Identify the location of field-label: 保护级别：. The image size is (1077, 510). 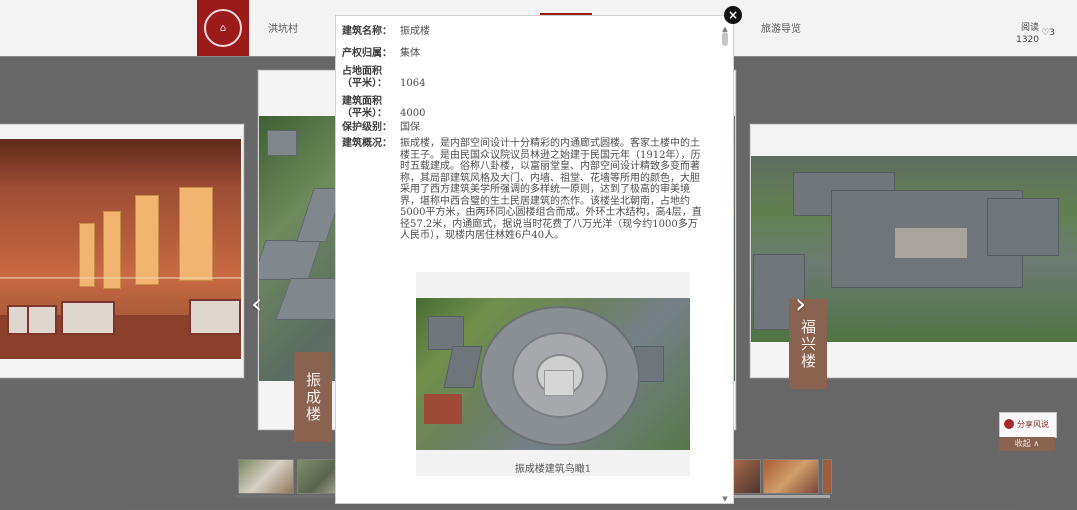
(367, 127).